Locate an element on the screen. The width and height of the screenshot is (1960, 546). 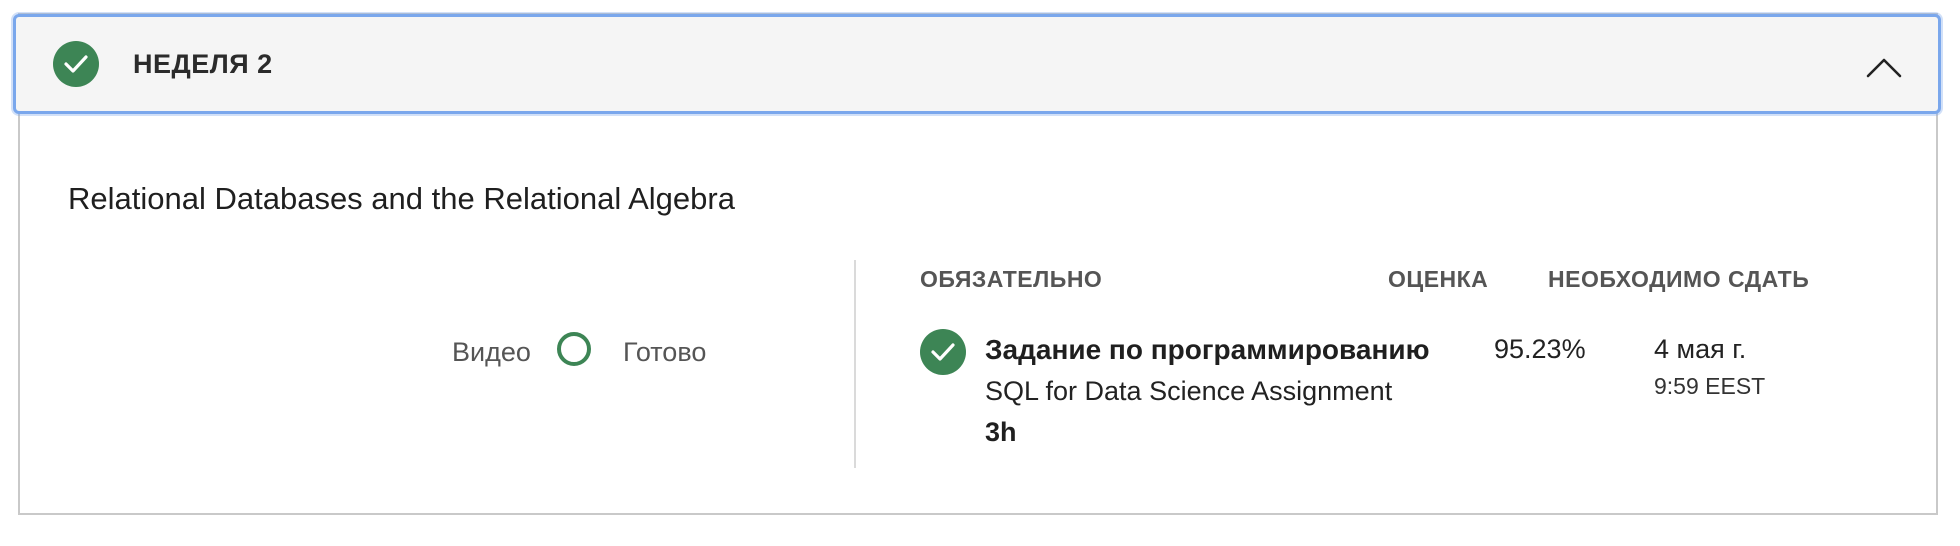
item-due-date: 4 мая г. is located at coordinates (1700, 349).